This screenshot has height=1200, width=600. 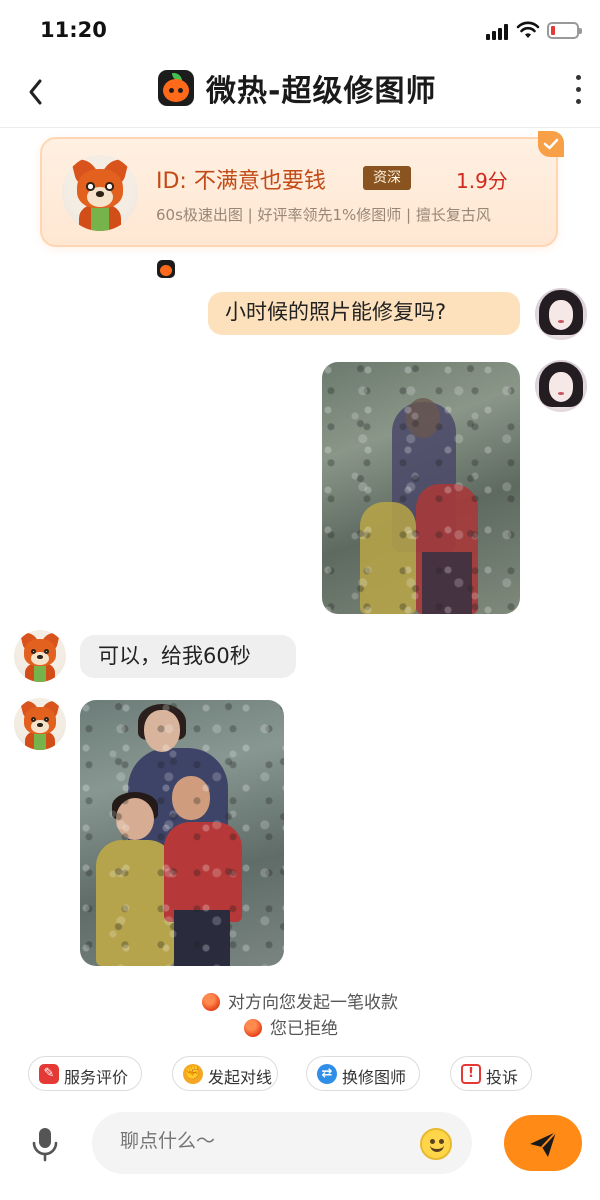 I want to click on switch-icon: ⇄, so click(x=327, y=1074).